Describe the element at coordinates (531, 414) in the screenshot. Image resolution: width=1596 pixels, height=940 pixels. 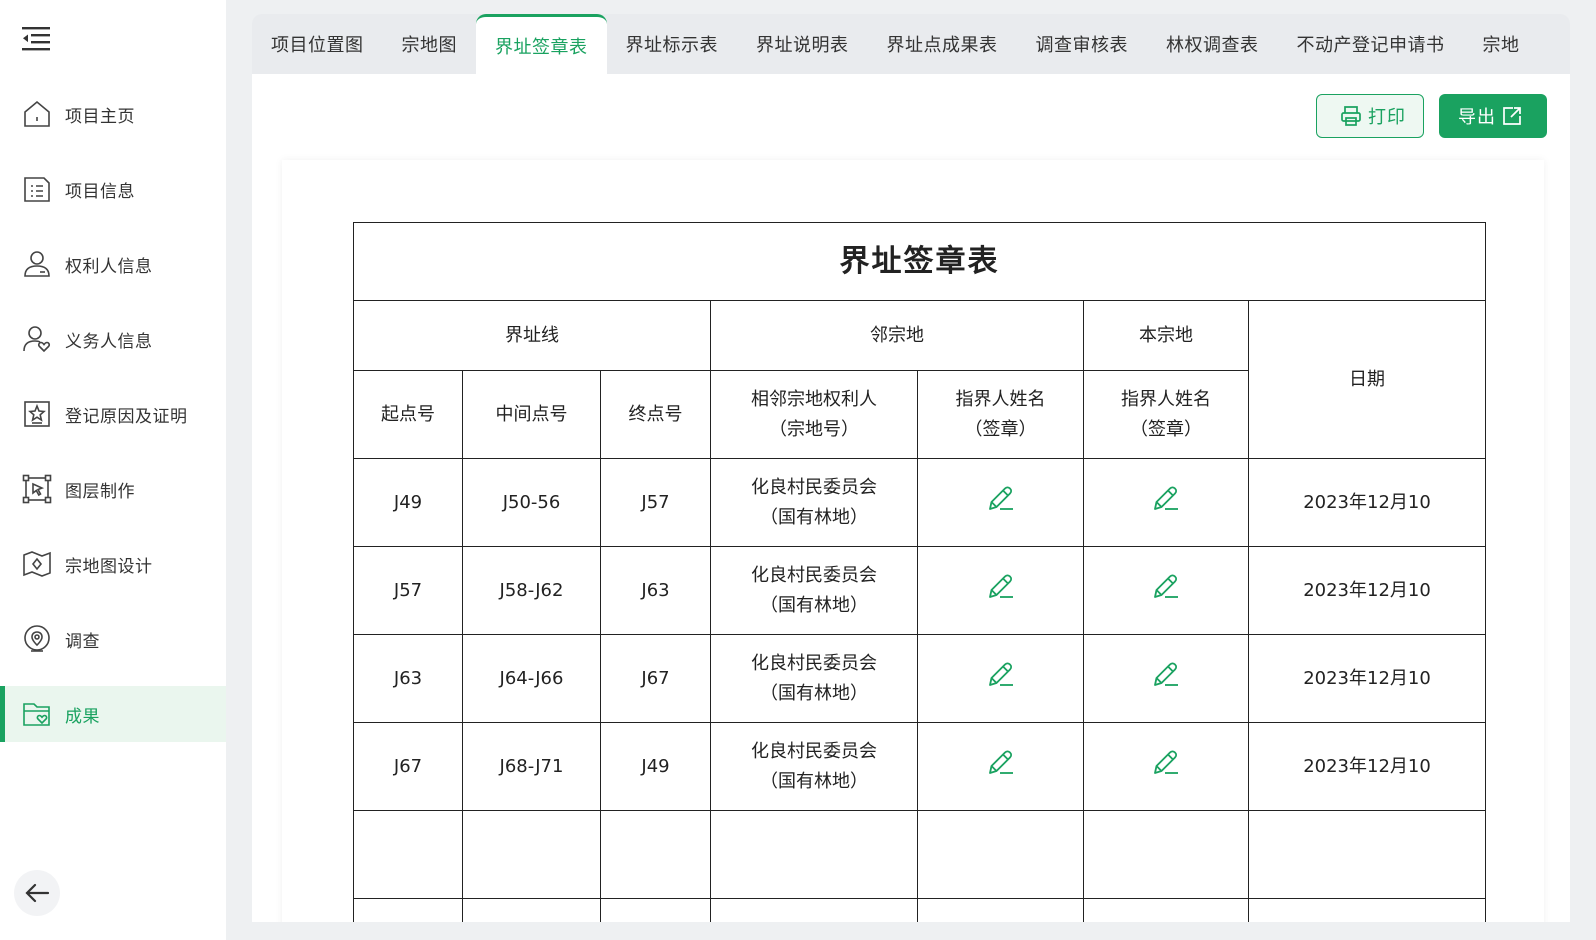
I see `header-middle-point: 中间点号` at that location.